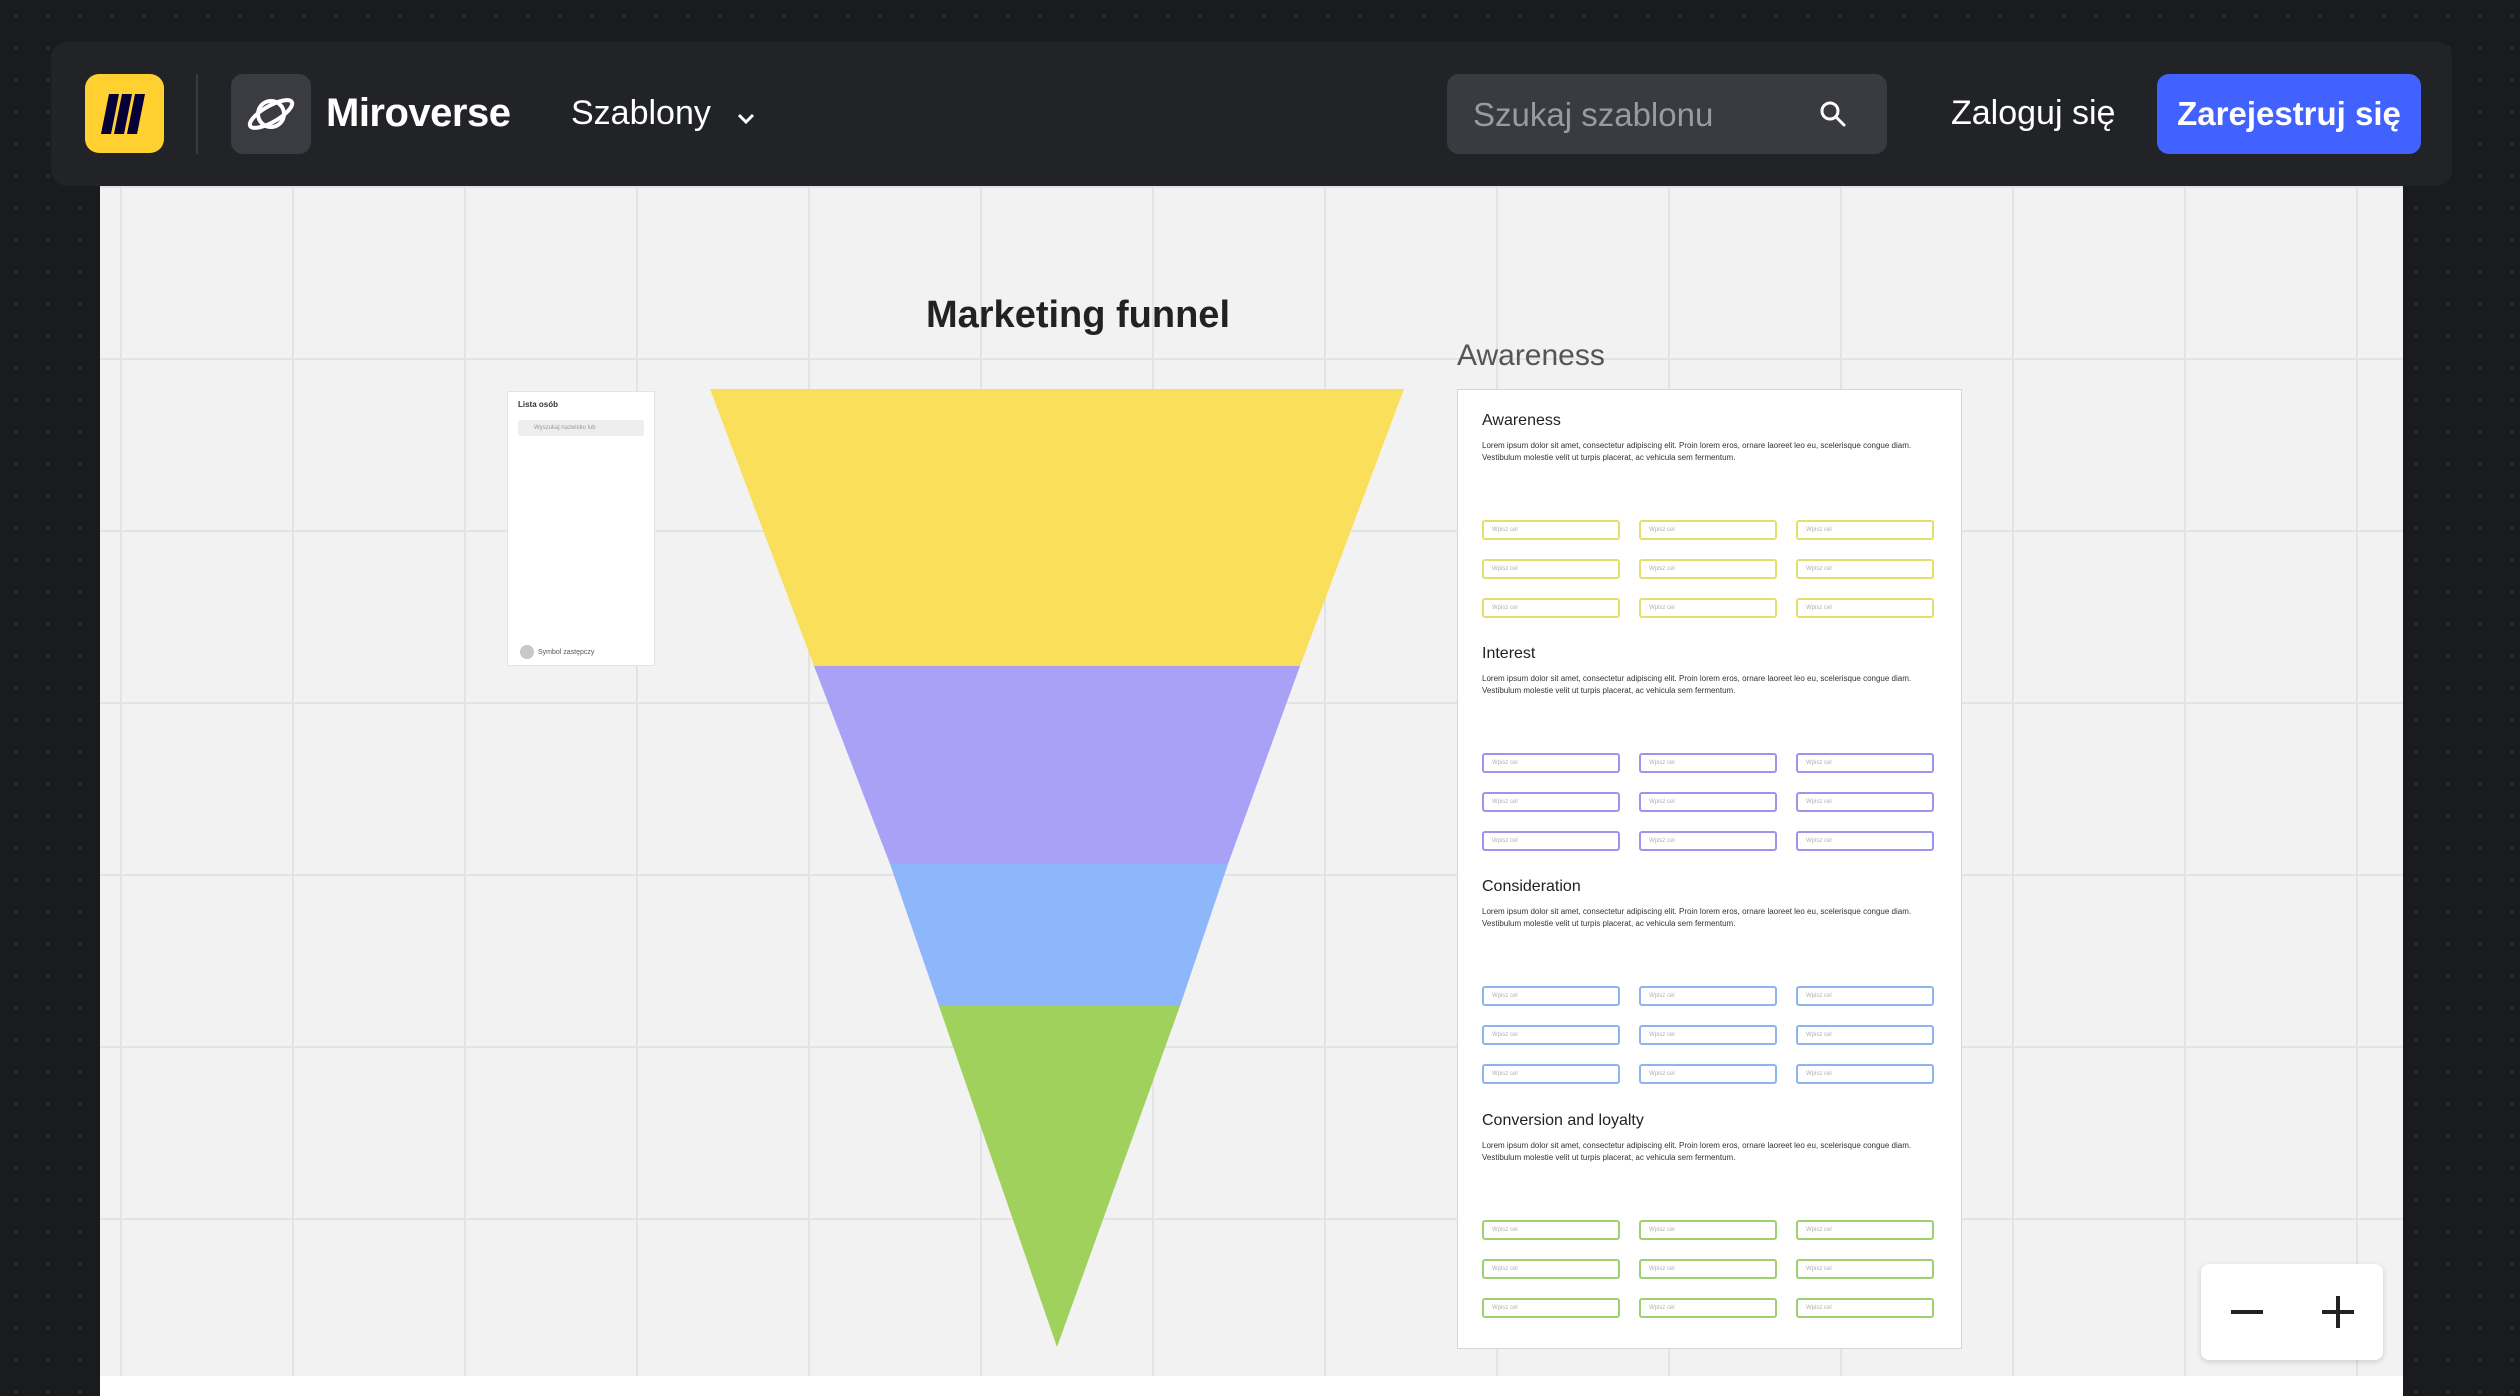 This screenshot has height=1396, width=2520. What do you see at coordinates (538, 404) in the screenshot?
I see `people-list-title: Lista osób` at bounding box center [538, 404].